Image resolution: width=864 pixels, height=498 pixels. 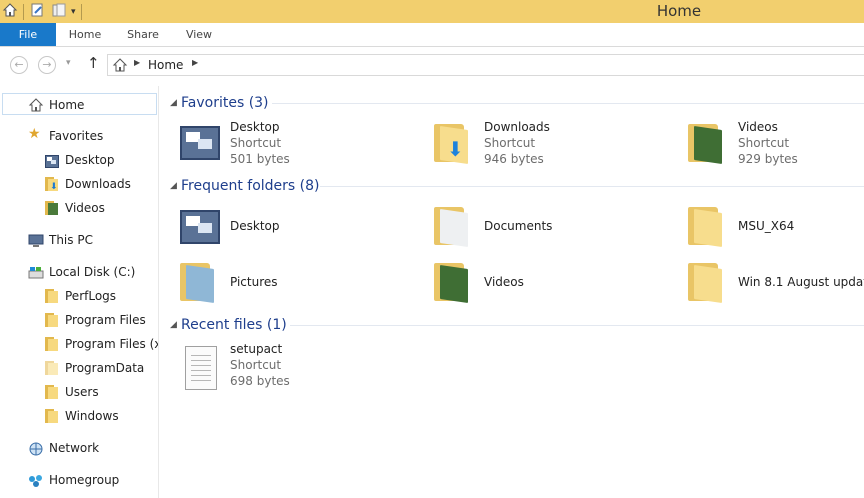 I want to click on nav-item-downloads: ⬇ Downloads, so click(x=79, y=184).